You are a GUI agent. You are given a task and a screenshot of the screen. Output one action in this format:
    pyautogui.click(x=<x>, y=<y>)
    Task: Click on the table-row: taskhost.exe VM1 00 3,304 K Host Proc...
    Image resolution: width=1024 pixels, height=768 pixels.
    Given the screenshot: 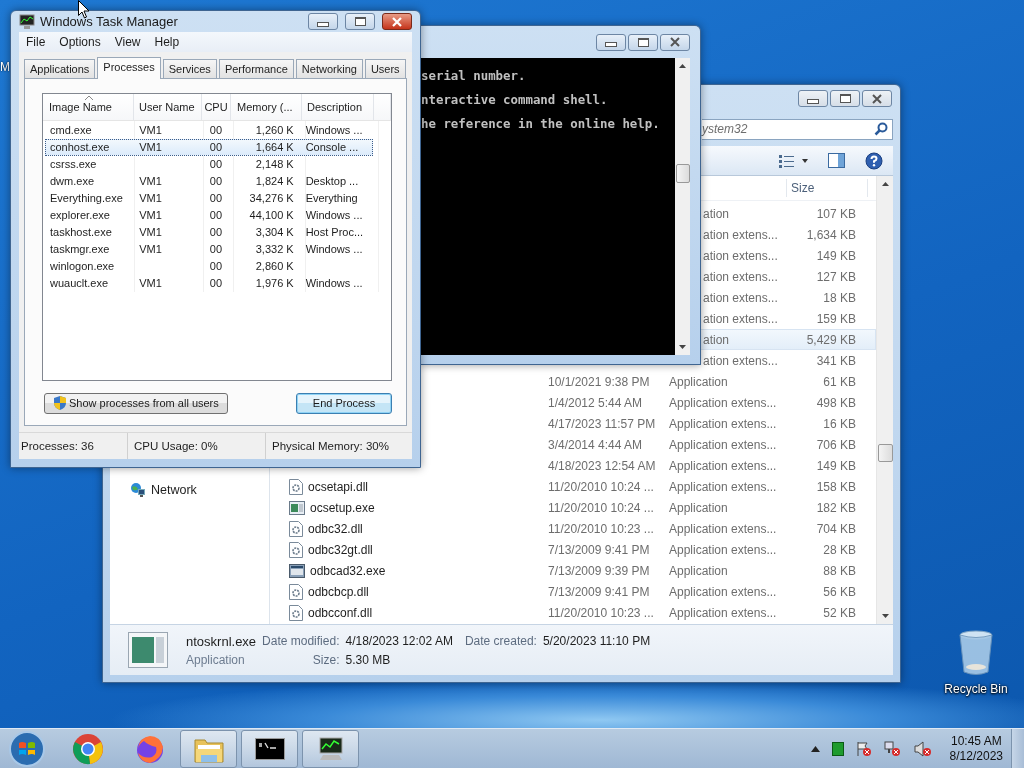 What is the action you would take?
    pyautogui.click(x=209, y=232)
    